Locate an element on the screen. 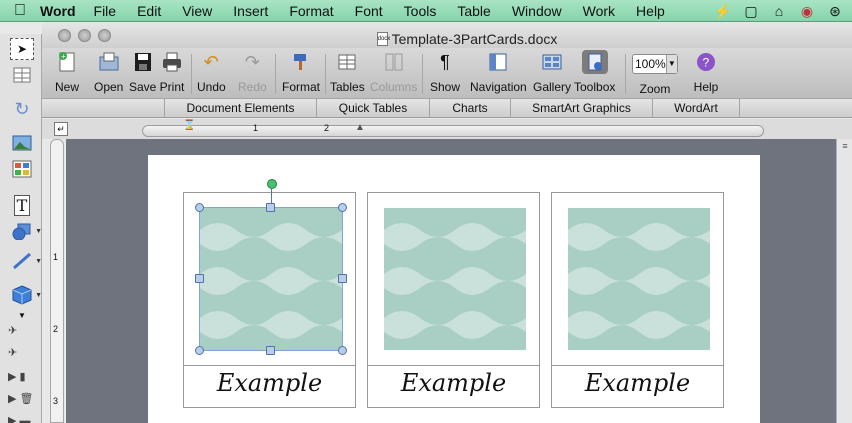 The image size is (852, 423). tab-charts: Charts is located at coordinates (469, 108).